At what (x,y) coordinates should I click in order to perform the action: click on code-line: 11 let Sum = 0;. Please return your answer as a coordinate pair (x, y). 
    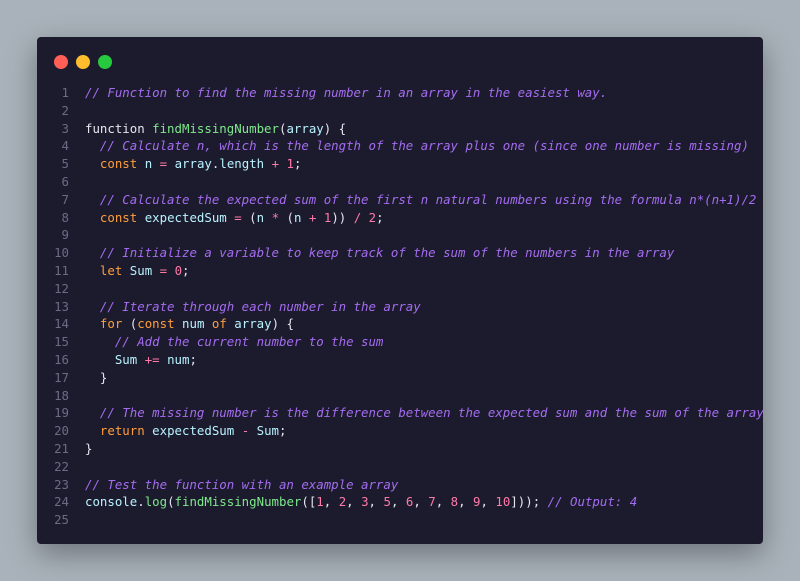
    Looking at the image, I should click on (400, 271).